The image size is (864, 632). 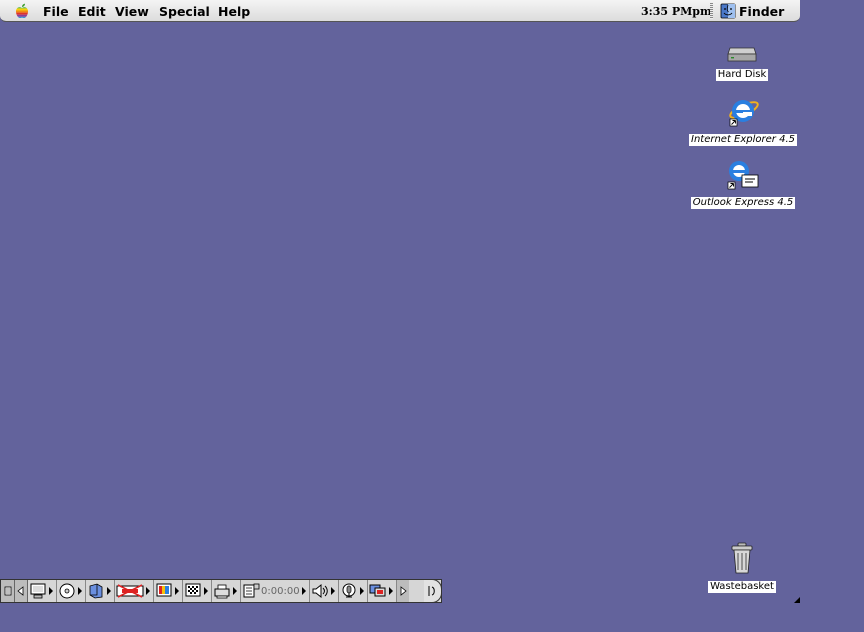 I want to click on monitor-icon, so click(x=38, y=591).